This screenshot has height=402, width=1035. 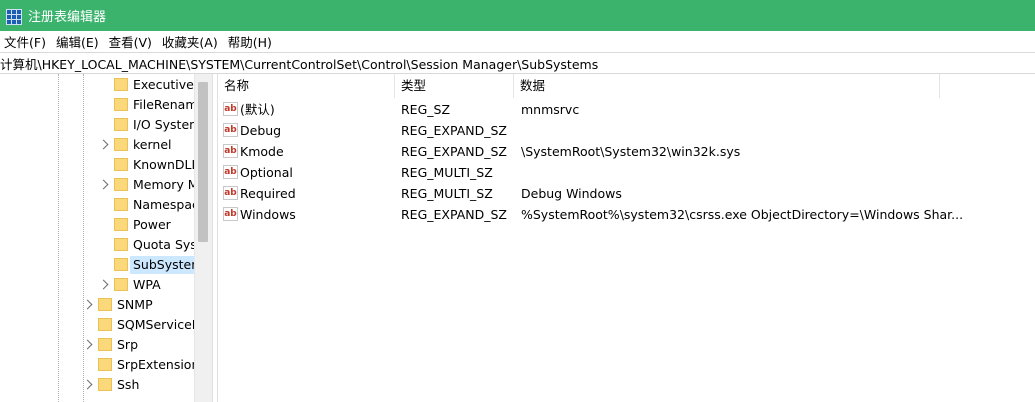 I want to click on column-header-name: 名称, so click(x=306, y=86).